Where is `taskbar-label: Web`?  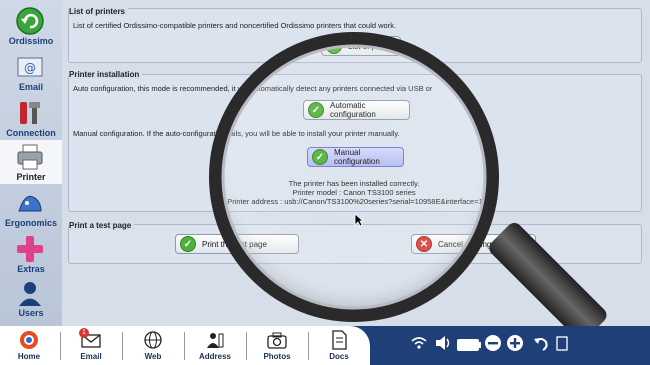 taskbar-label: Web is located at coordinates (153, 356).